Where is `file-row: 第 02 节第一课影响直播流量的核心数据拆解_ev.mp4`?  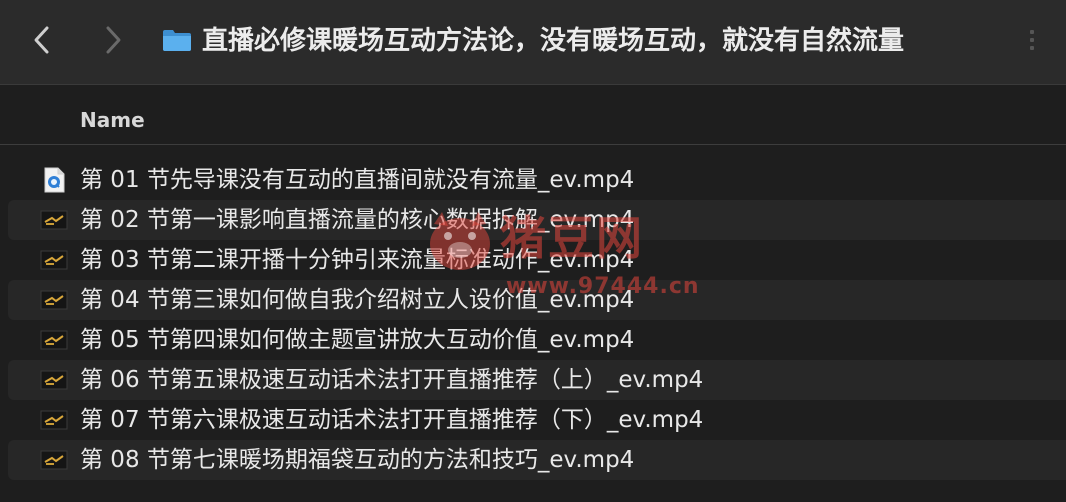
file-row: 第 02 节第一课影响直播流量的核心数据拆解_ev.mp4 is located at coordinates (537, 220).